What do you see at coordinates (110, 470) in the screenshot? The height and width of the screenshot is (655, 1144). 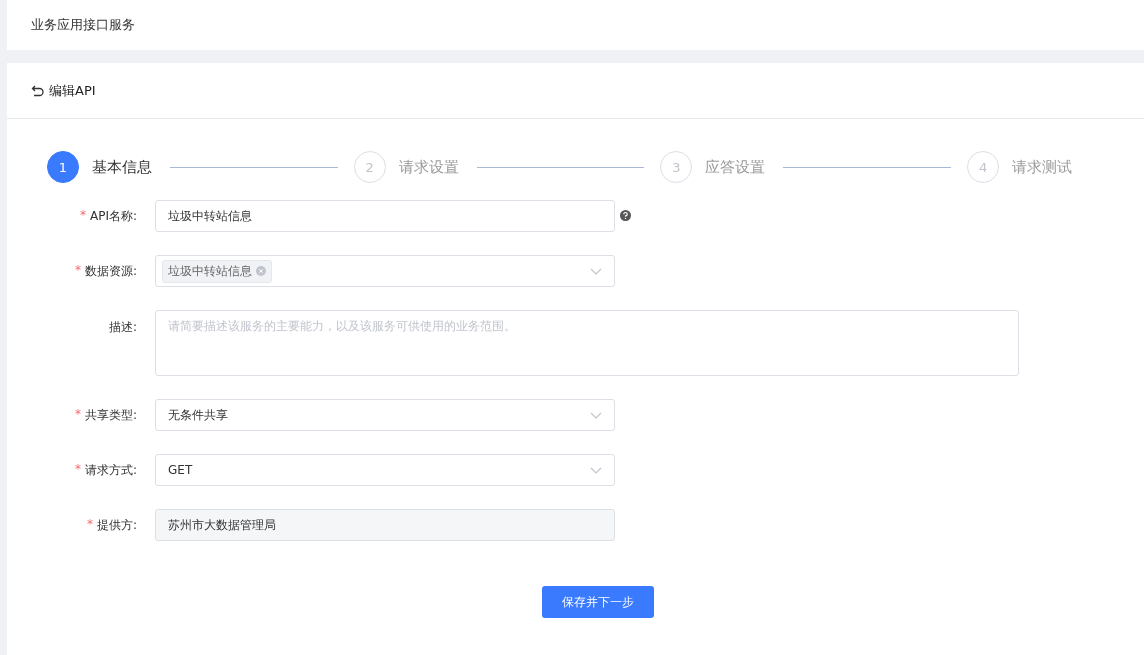 I see `field-label: 请求方式:` at bounding box center [110, 470].